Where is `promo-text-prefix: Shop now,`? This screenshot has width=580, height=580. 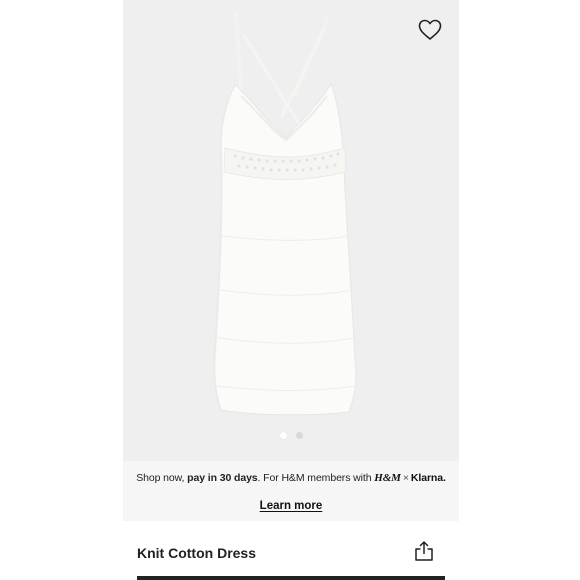
promo-text-prefix: Shop now, is located at coordinates (162, 478).